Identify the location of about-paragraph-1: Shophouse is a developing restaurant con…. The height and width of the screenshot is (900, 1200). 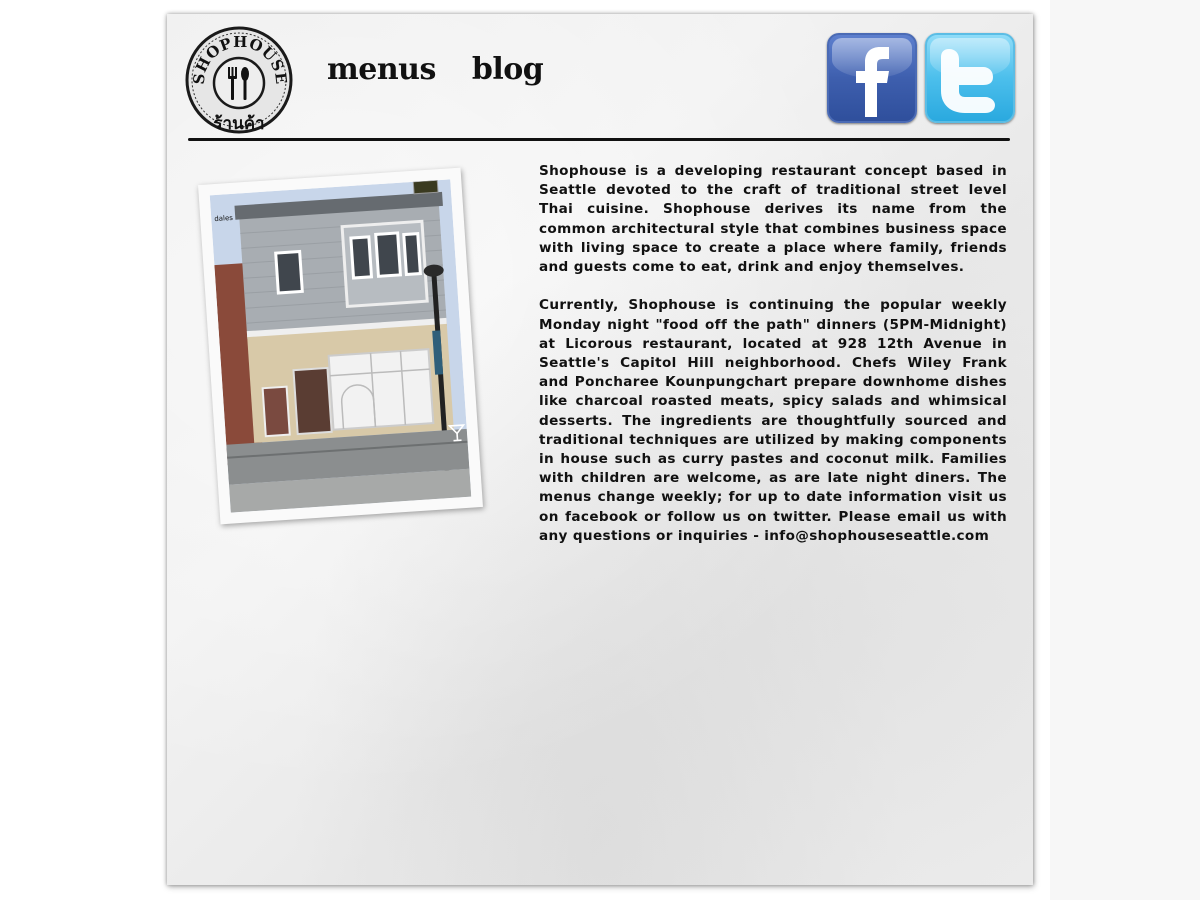
(773, 219).